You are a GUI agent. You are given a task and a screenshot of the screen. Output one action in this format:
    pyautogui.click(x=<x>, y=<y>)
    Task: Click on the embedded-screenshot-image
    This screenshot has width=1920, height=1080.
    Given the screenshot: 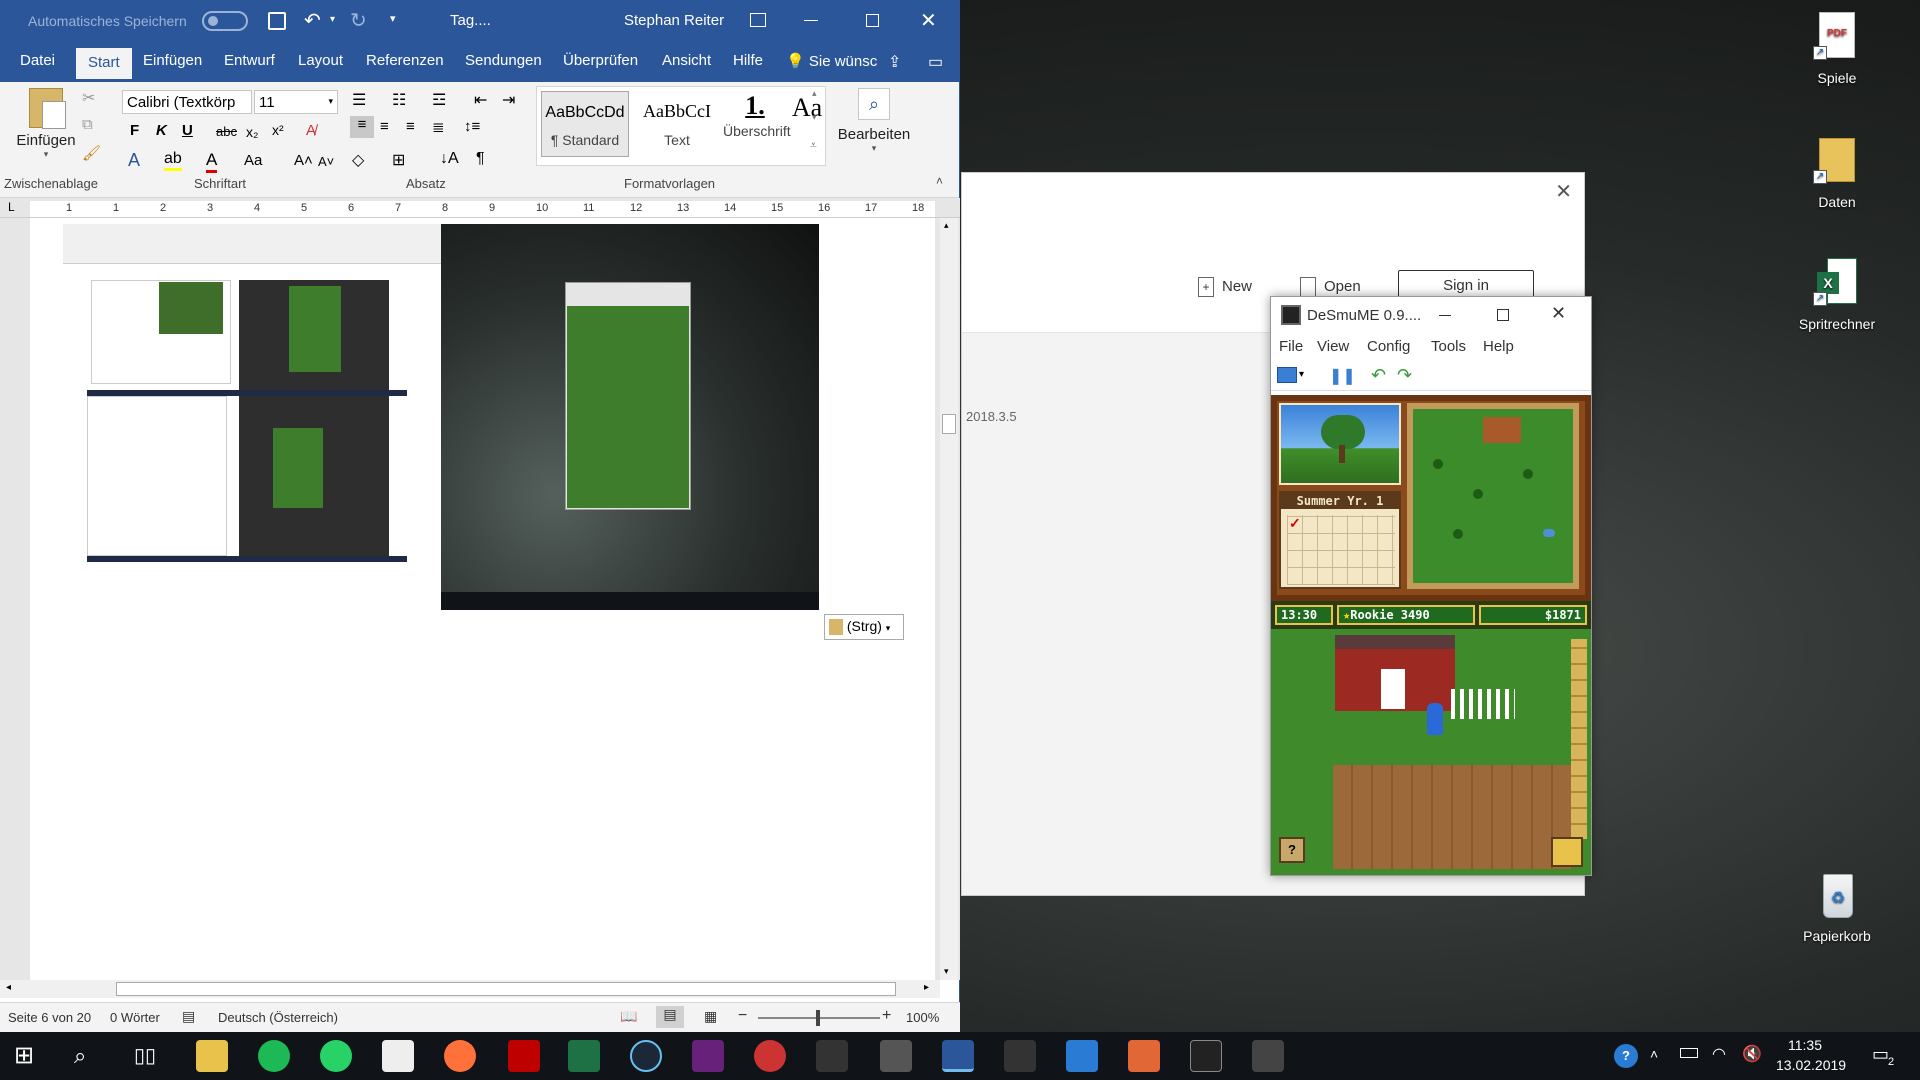 What is the action you would take?
    pyautogui.click(x=441, y=417)
    